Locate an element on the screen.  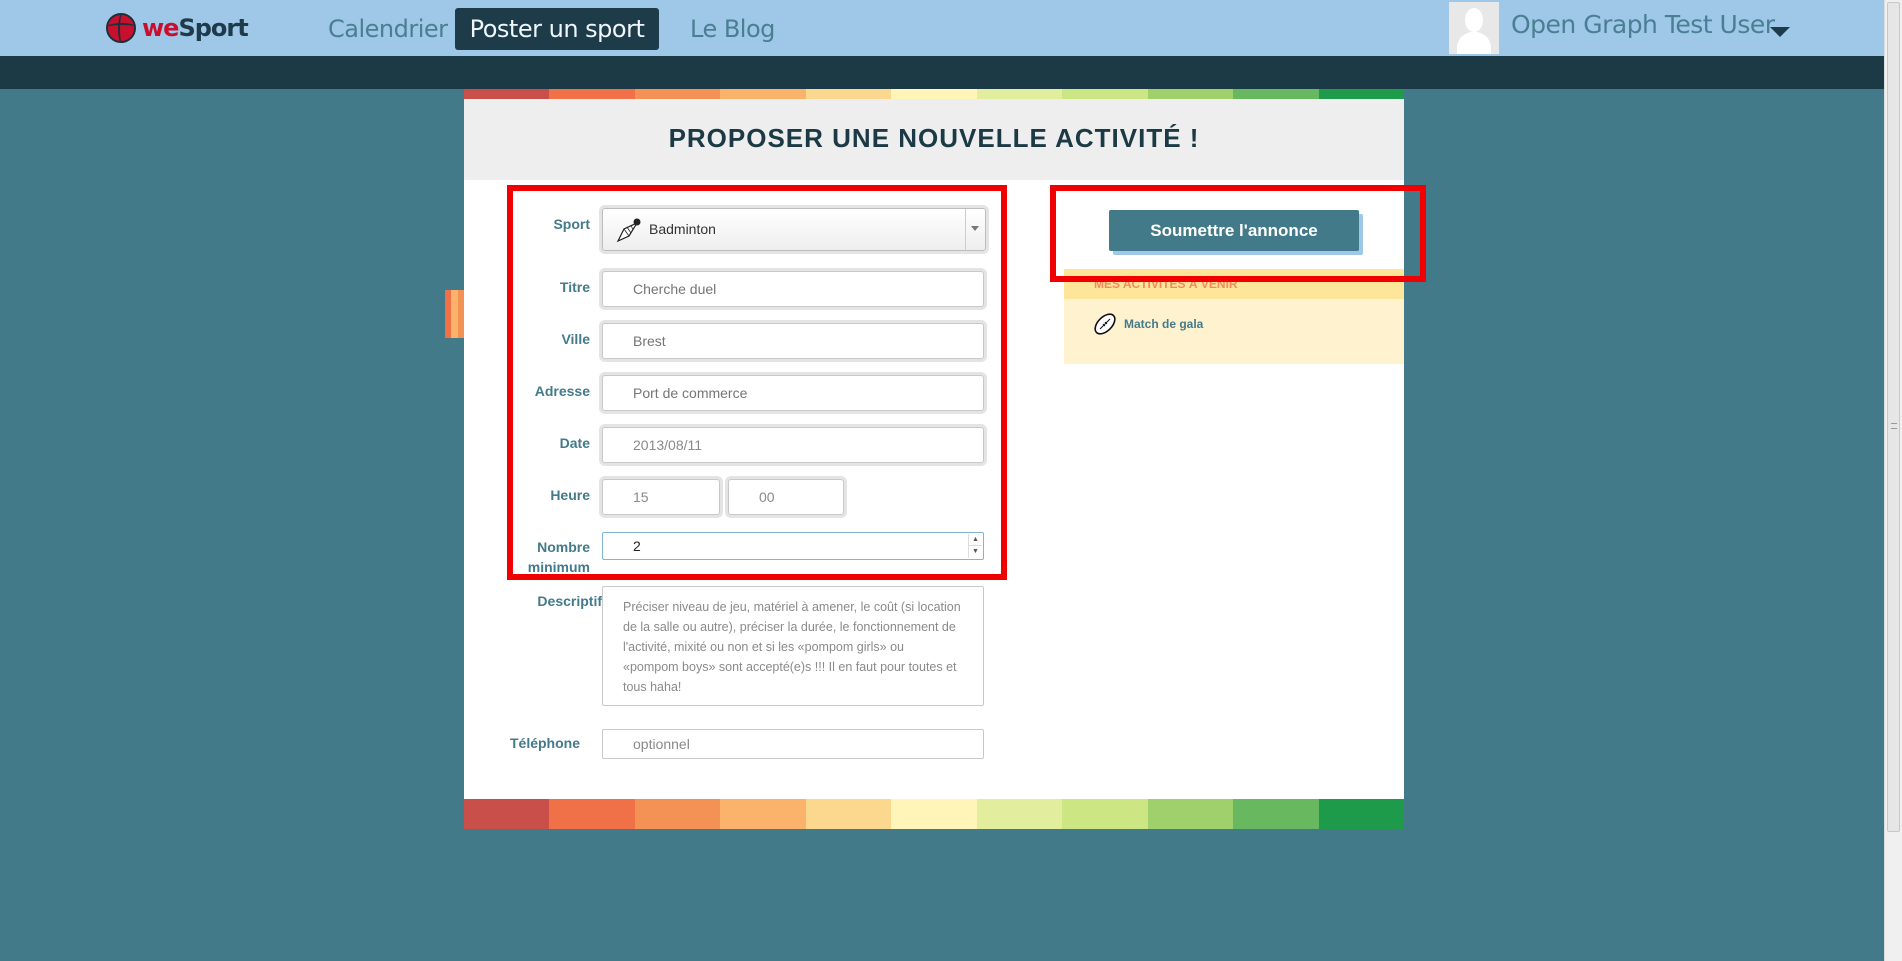
side-tab-marker is located at coordinates (454, 314).